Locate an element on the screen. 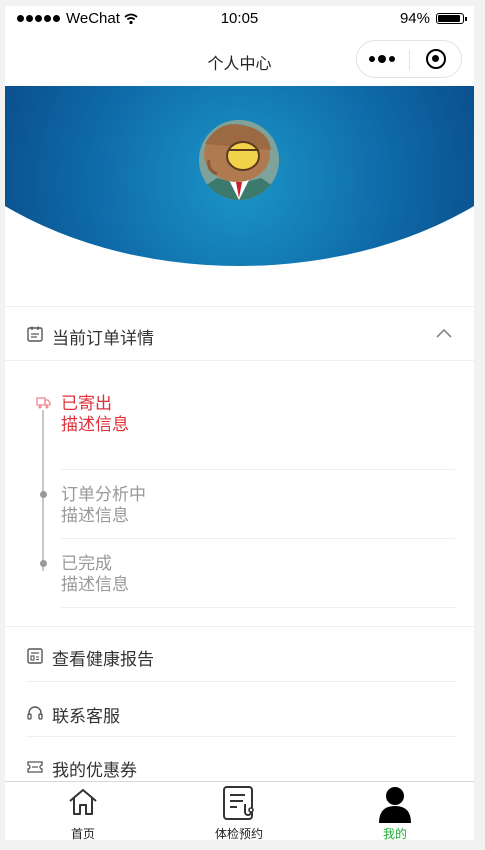 The image size is (485, 850). mini-program-capsule is located at coordinates (409, 59).